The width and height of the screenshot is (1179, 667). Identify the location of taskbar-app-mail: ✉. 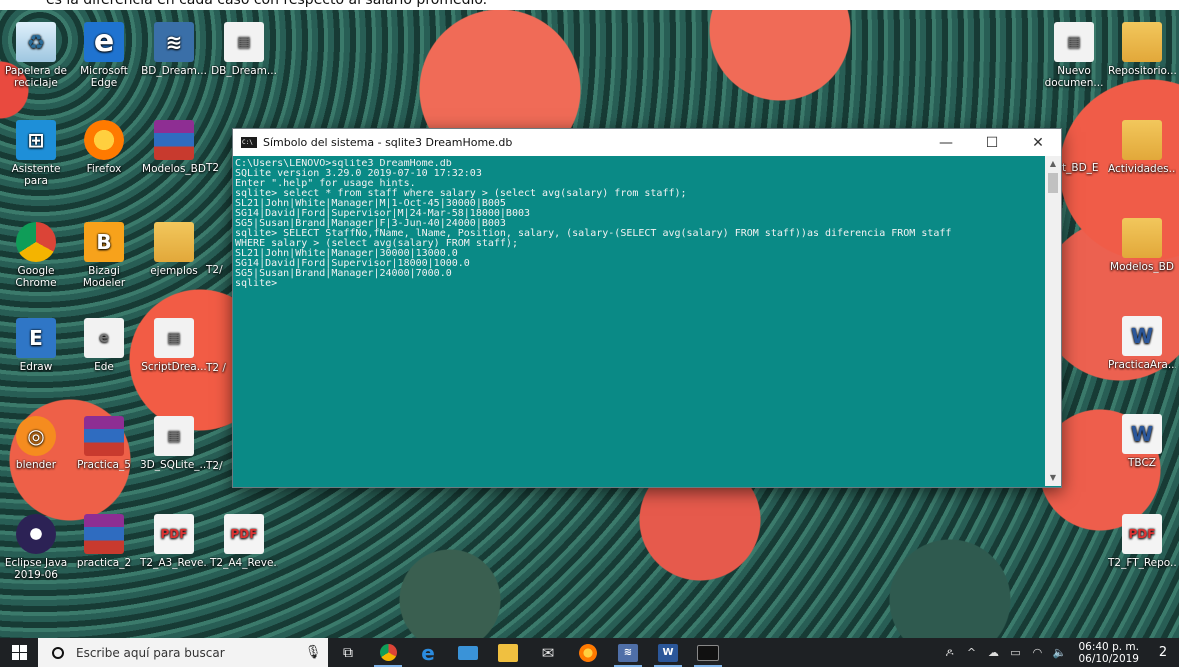
(548, 652).